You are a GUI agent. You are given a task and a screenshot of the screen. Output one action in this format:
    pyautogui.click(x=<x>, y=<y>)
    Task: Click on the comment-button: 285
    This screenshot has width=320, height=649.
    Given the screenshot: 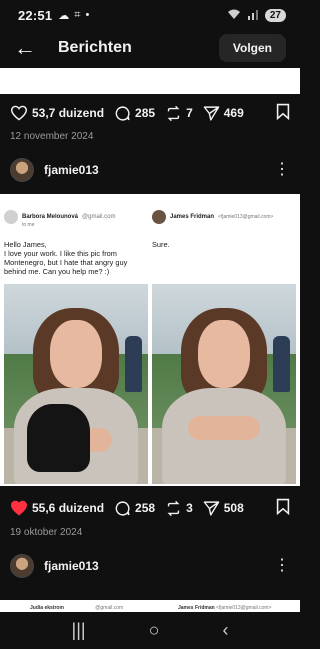 What is the action you would take?
    pyautogui.click(x=134, y=113)
    